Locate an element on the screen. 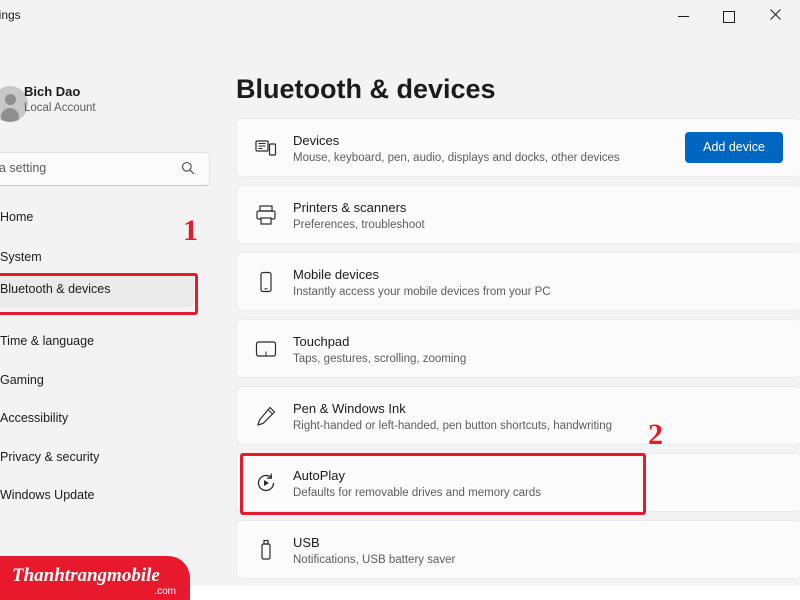 This screenshot has width=800, height=600. sidebar-item-label: Accessibility is located at coordinates (34, 418).